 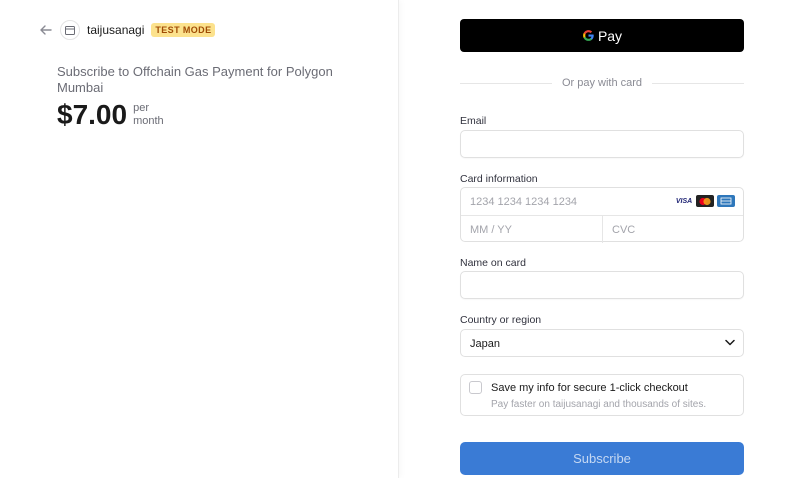 What do you see at coordinates (698, 83) in the screenshot?
I see `divider-line-right` at bounding box center [698, 83].